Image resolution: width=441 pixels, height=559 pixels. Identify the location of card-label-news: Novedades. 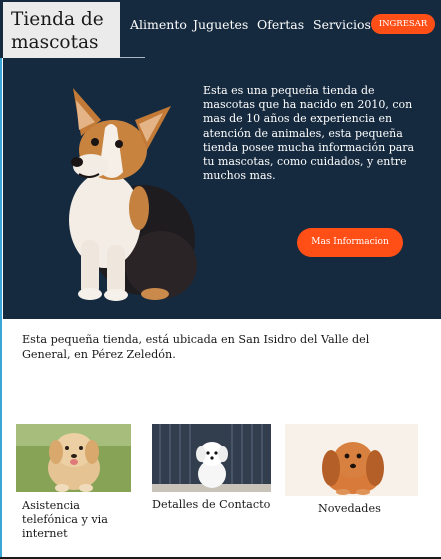
(368, 509).